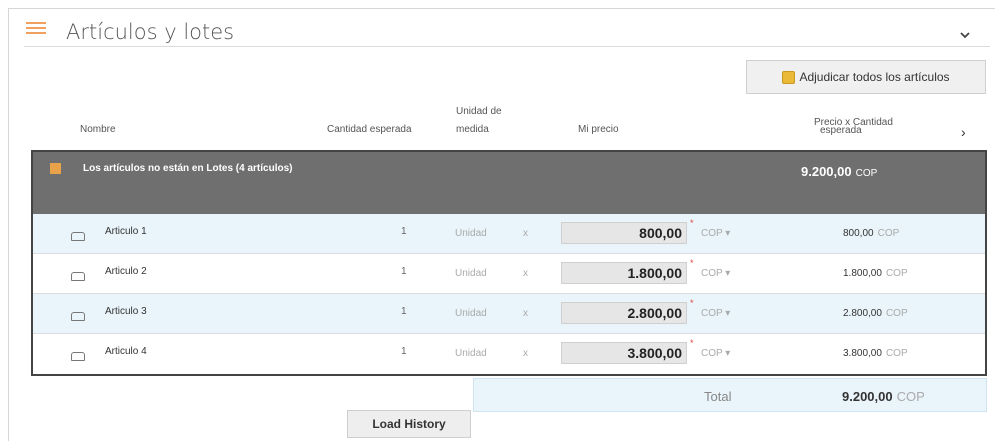 The width and height of the screenshot is (995, 441). What do you see at coordinates (126, 311) in the screenshot?
I see `item-name: Articulo 3` at bounding box center [126, 311].